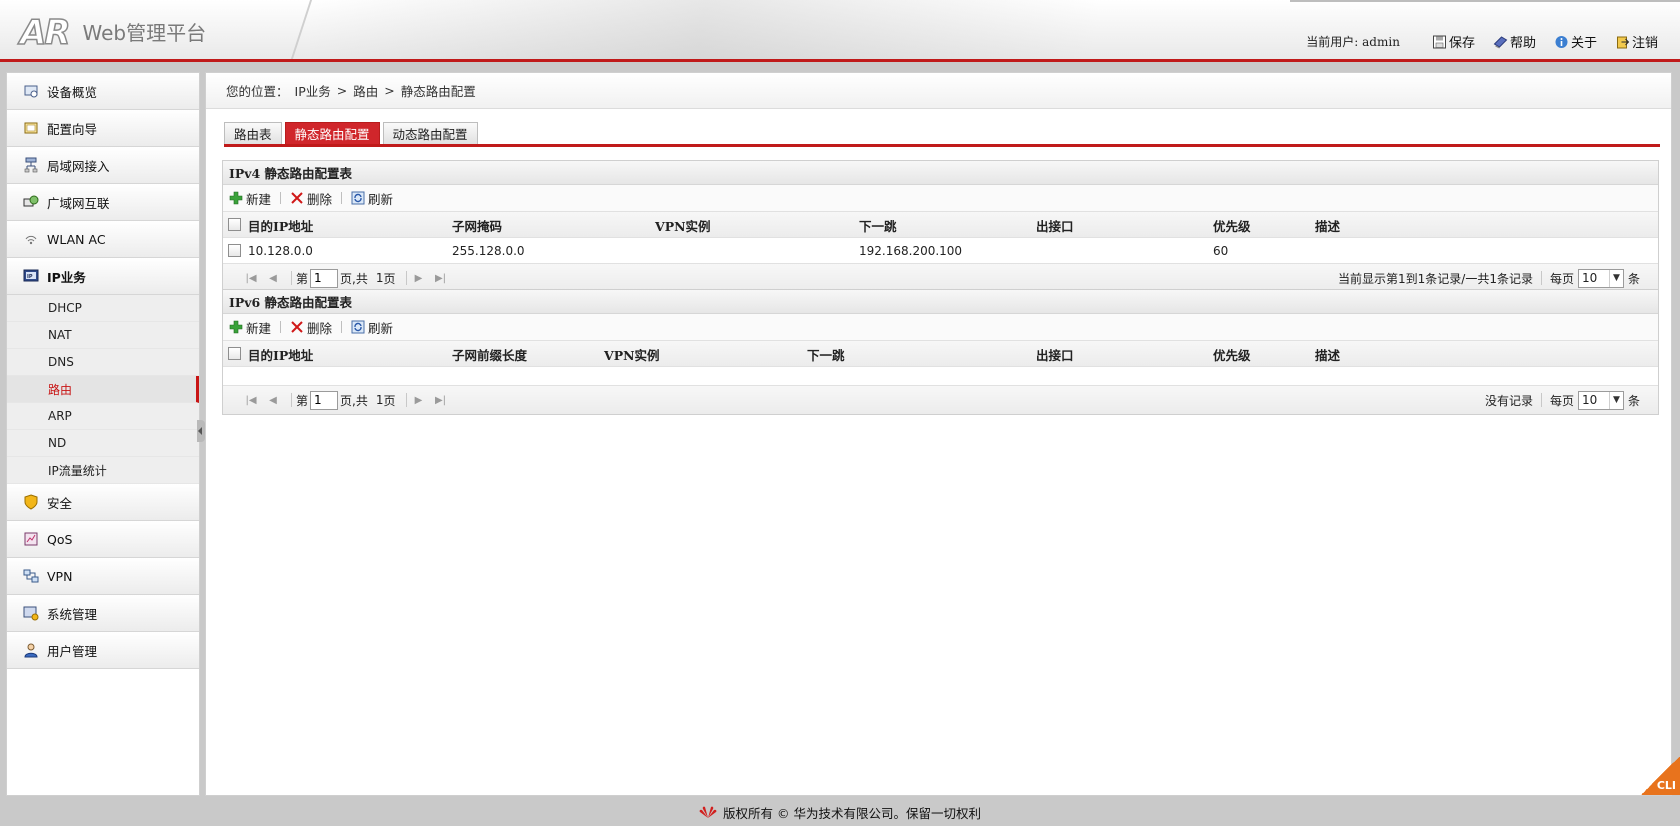  I want to click on sidebar-item-overview: 设备概览, so click(103, 91).